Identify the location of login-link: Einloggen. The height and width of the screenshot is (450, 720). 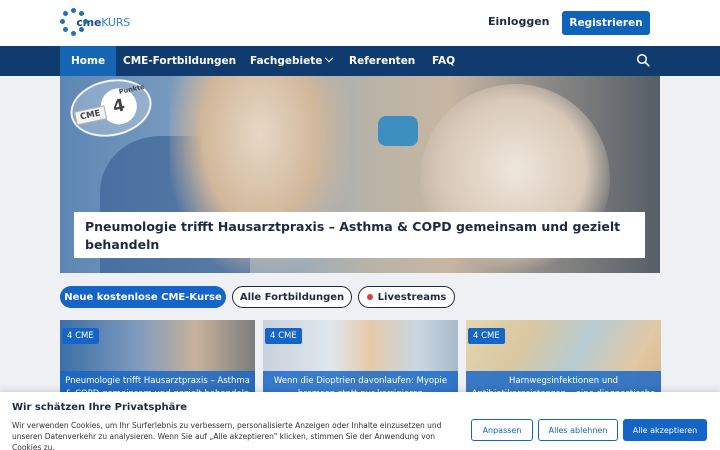
(518, 21).